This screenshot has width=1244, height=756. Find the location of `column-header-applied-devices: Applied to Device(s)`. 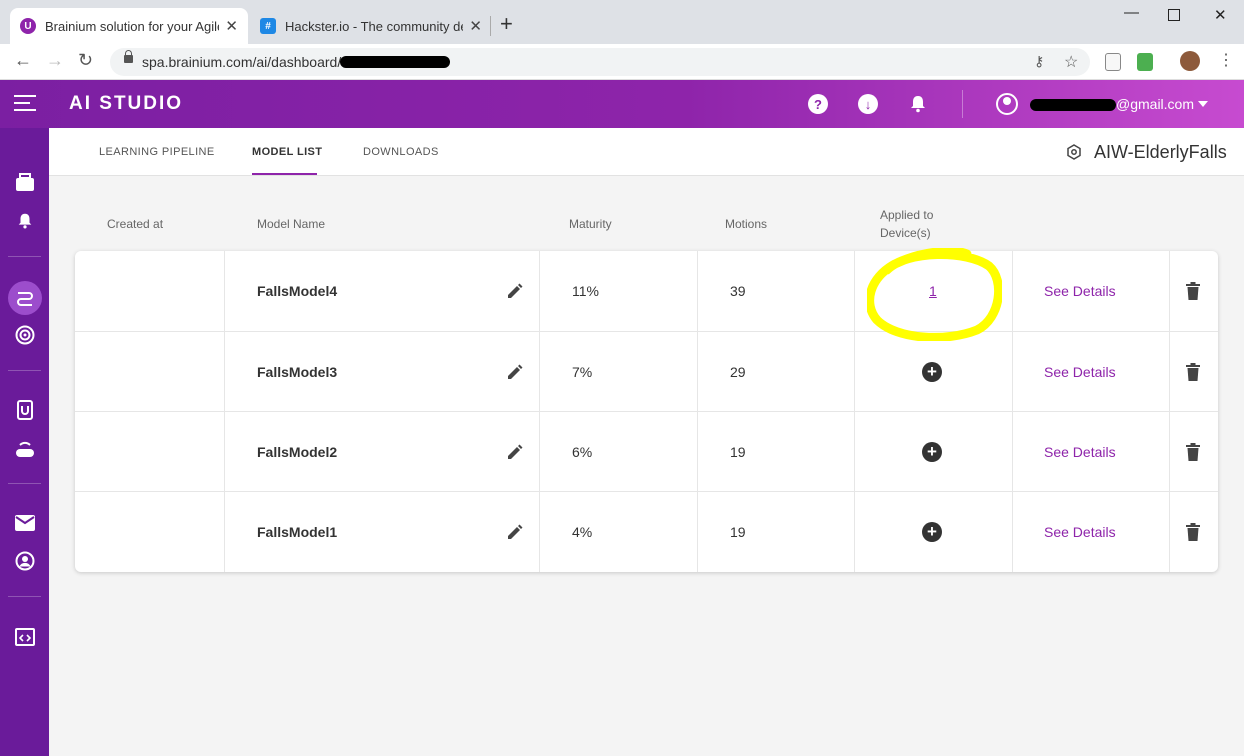

column-header-applied-devices: Applied to Device(s) is located at coordinates (907, 224).